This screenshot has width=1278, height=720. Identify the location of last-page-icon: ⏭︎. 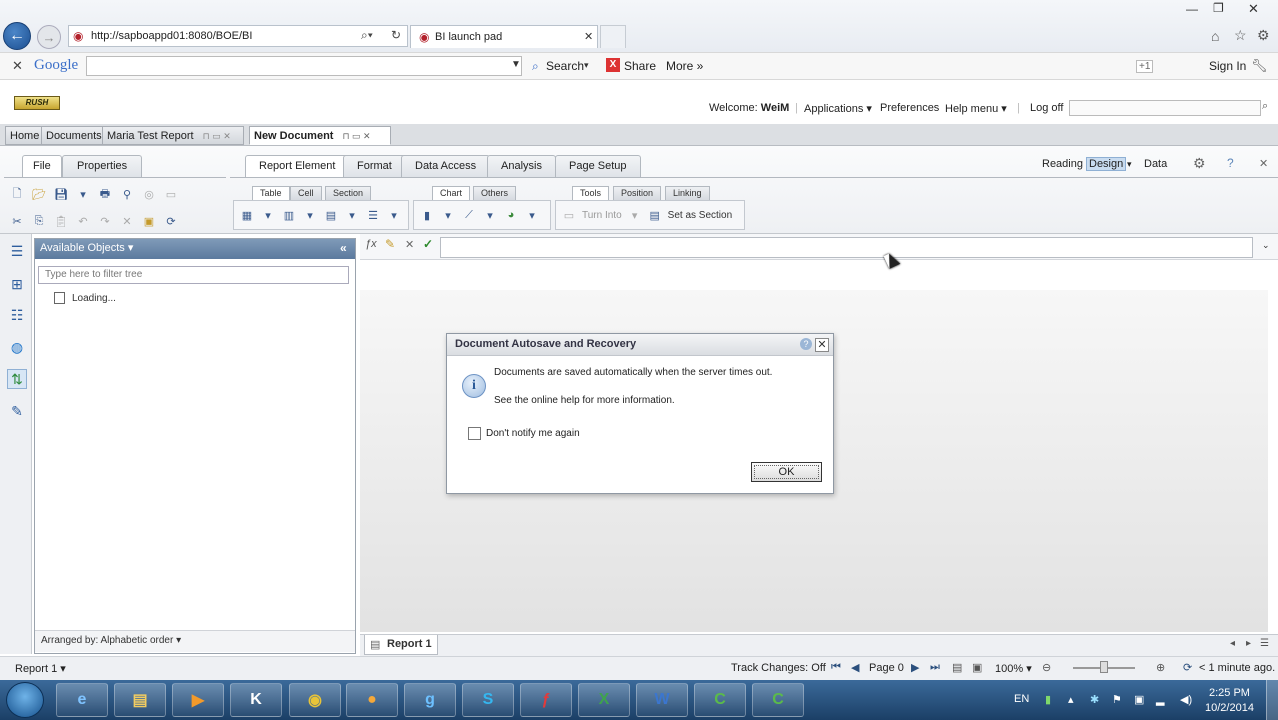
(935, 667).